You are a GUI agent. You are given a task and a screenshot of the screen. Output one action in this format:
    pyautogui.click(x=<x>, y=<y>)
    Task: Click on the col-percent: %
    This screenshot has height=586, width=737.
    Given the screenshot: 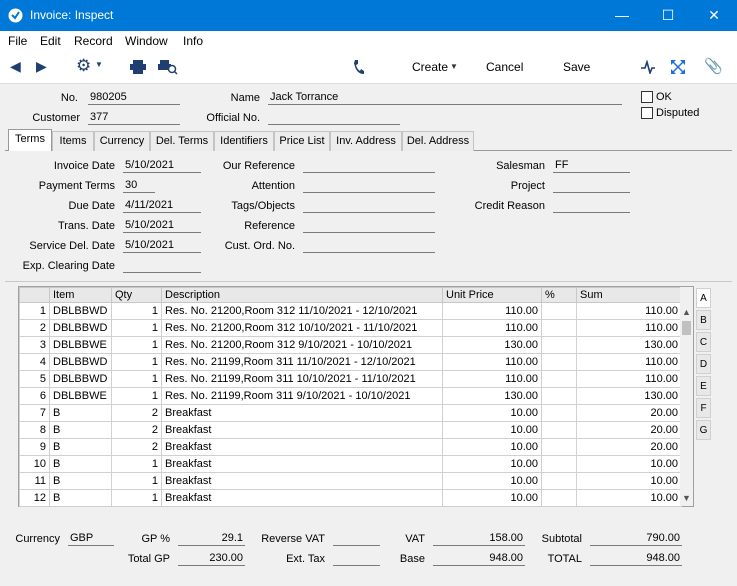 What is the action you would take?
    pyautogui.click(x=559, y=295)
    